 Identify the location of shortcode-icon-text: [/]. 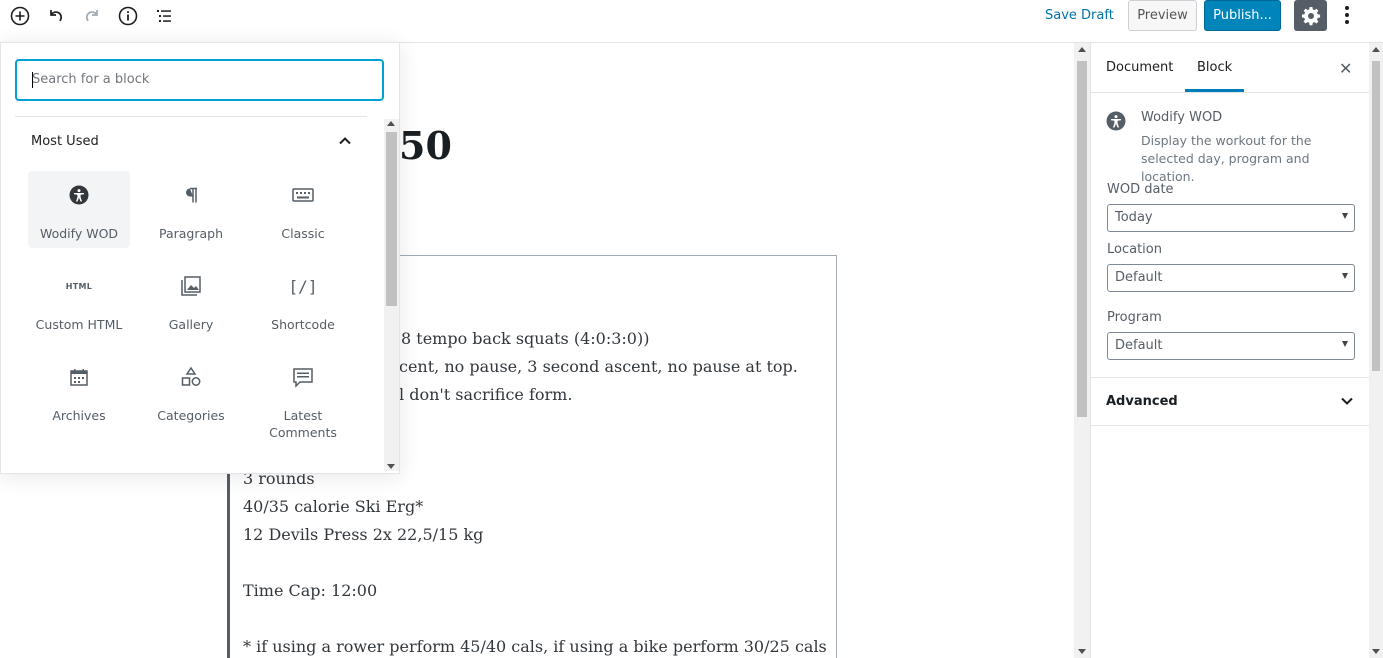
(303, 286).